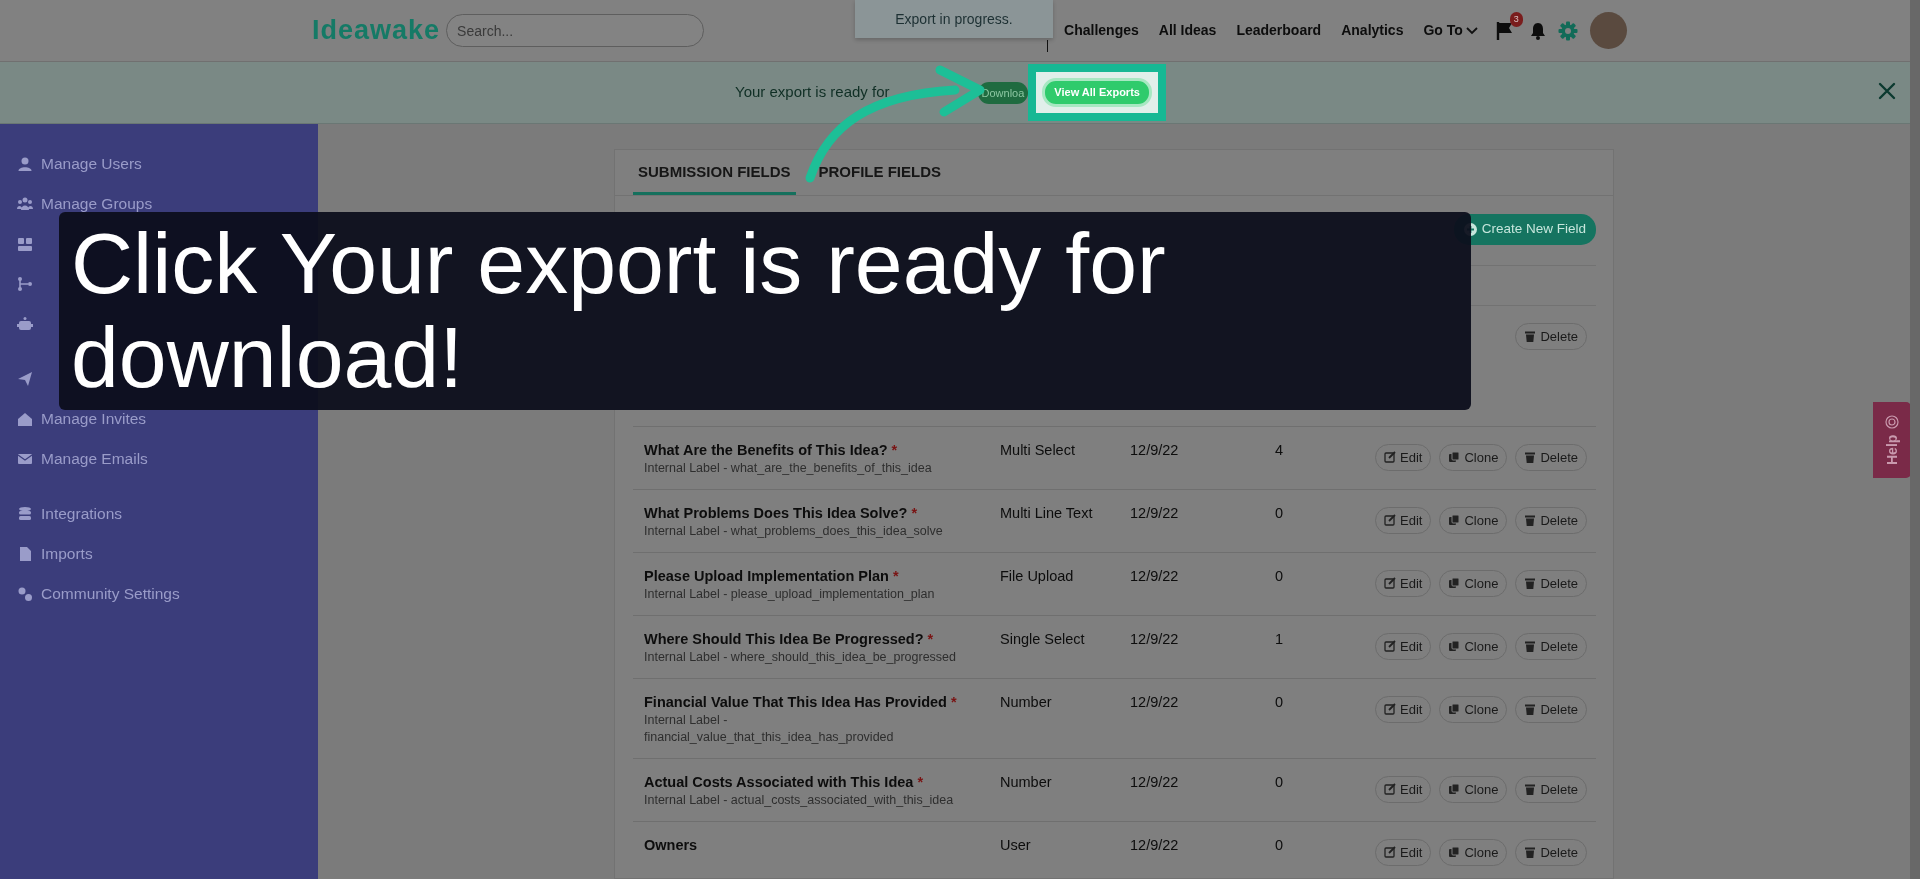  I want to click on export-progress-toast: Export in progress., so click(954, 19).